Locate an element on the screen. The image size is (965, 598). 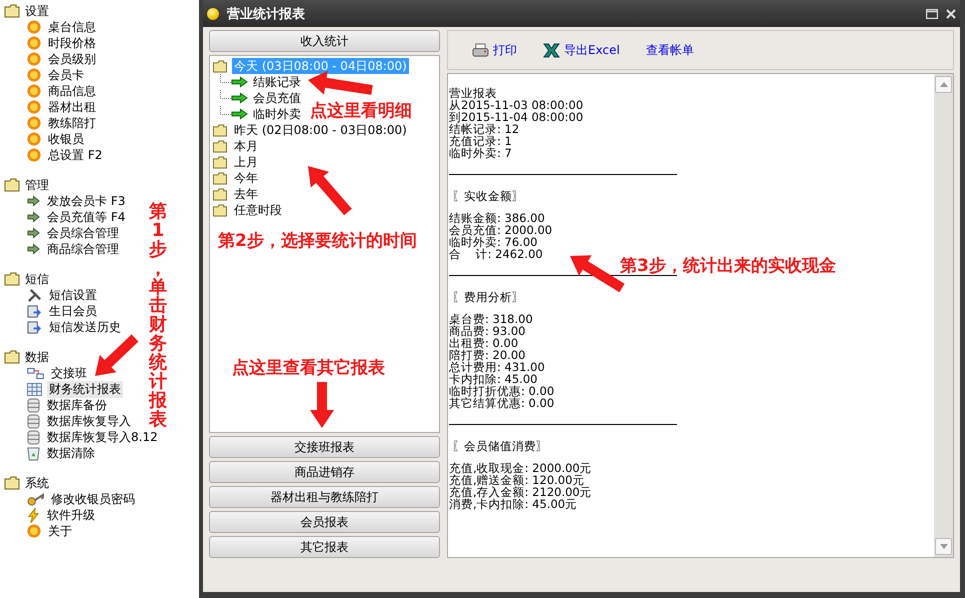
sidebar-item: 会员级别 is located at coordinates (72, 59).